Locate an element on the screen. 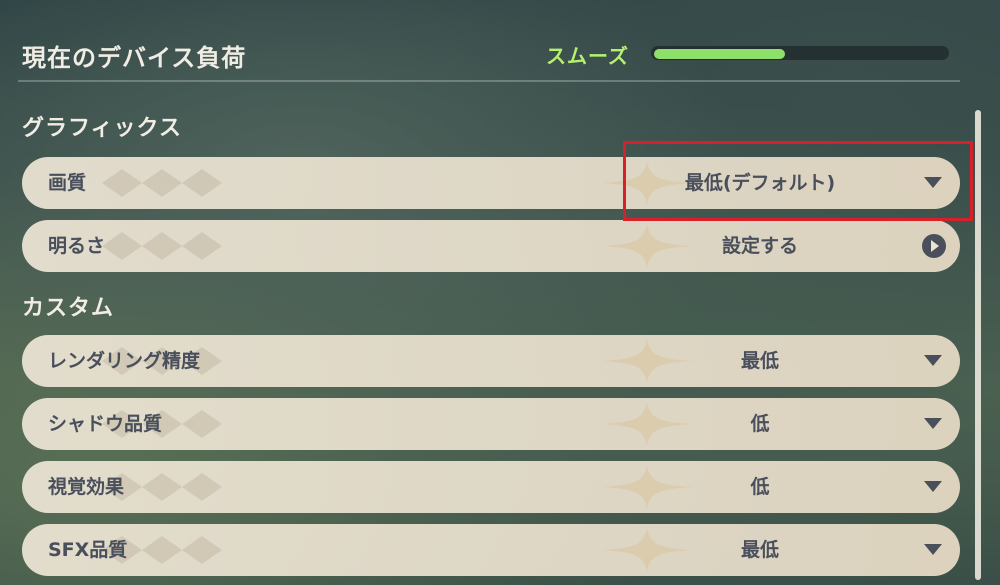 The height and width of the screenshot is (585, 1000). setting-row-visual-effects: 視覚効果 低 is located at coordinates (491, 487).